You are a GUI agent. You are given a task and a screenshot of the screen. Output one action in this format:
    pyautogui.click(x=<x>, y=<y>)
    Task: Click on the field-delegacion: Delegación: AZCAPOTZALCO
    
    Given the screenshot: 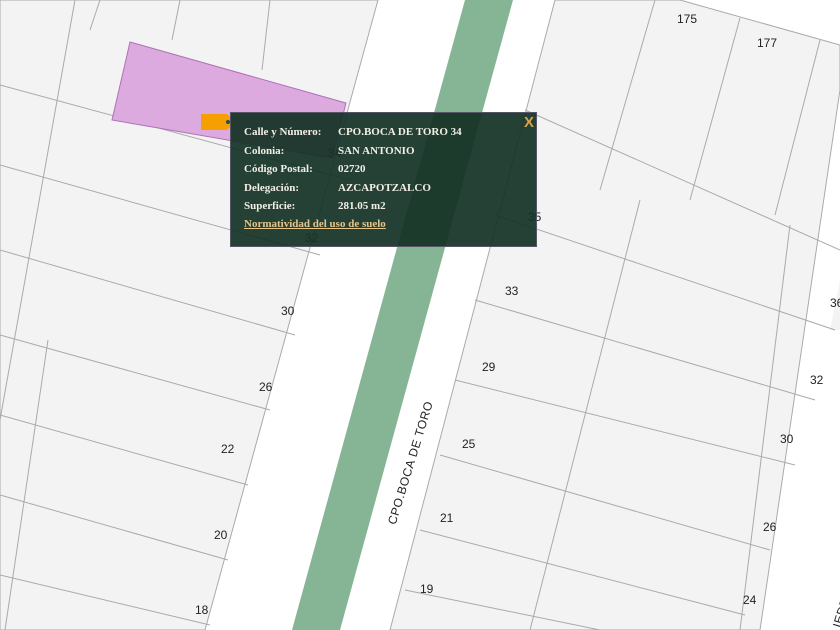 What is the action you would take?
    pyautogui.click(x=337, y=188)
    